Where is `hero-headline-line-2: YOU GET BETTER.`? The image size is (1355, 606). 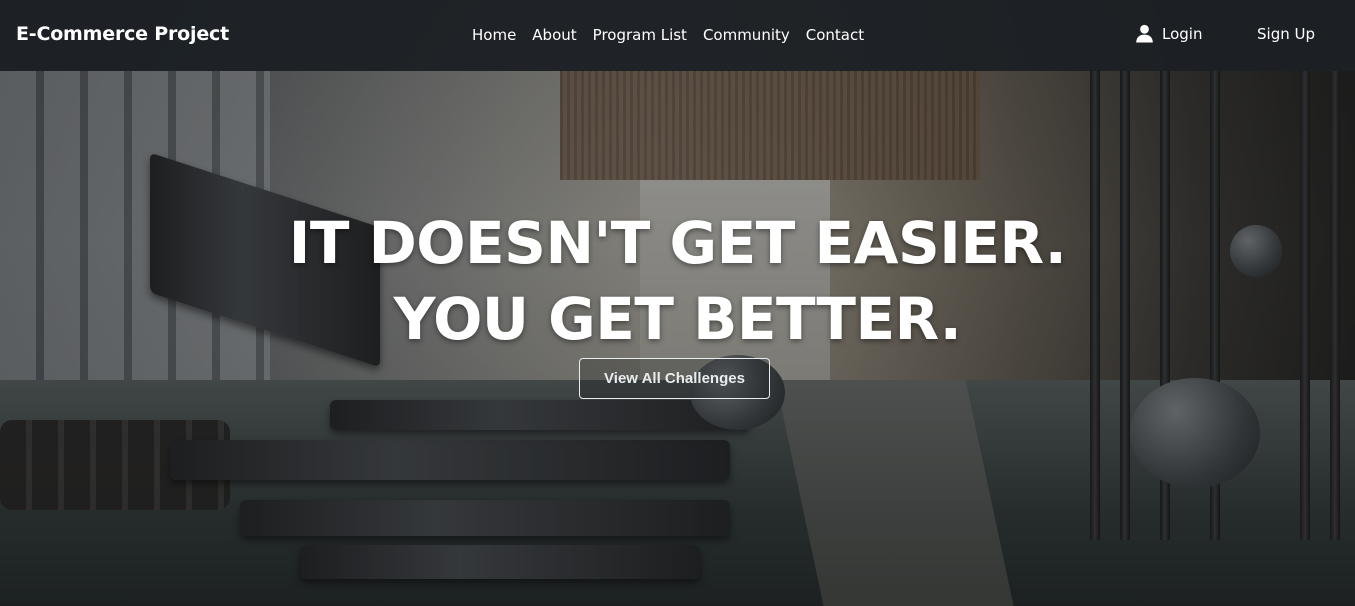
hero-headline-line-2: YOU GET BETTER. is located at coordinates (677, 319).